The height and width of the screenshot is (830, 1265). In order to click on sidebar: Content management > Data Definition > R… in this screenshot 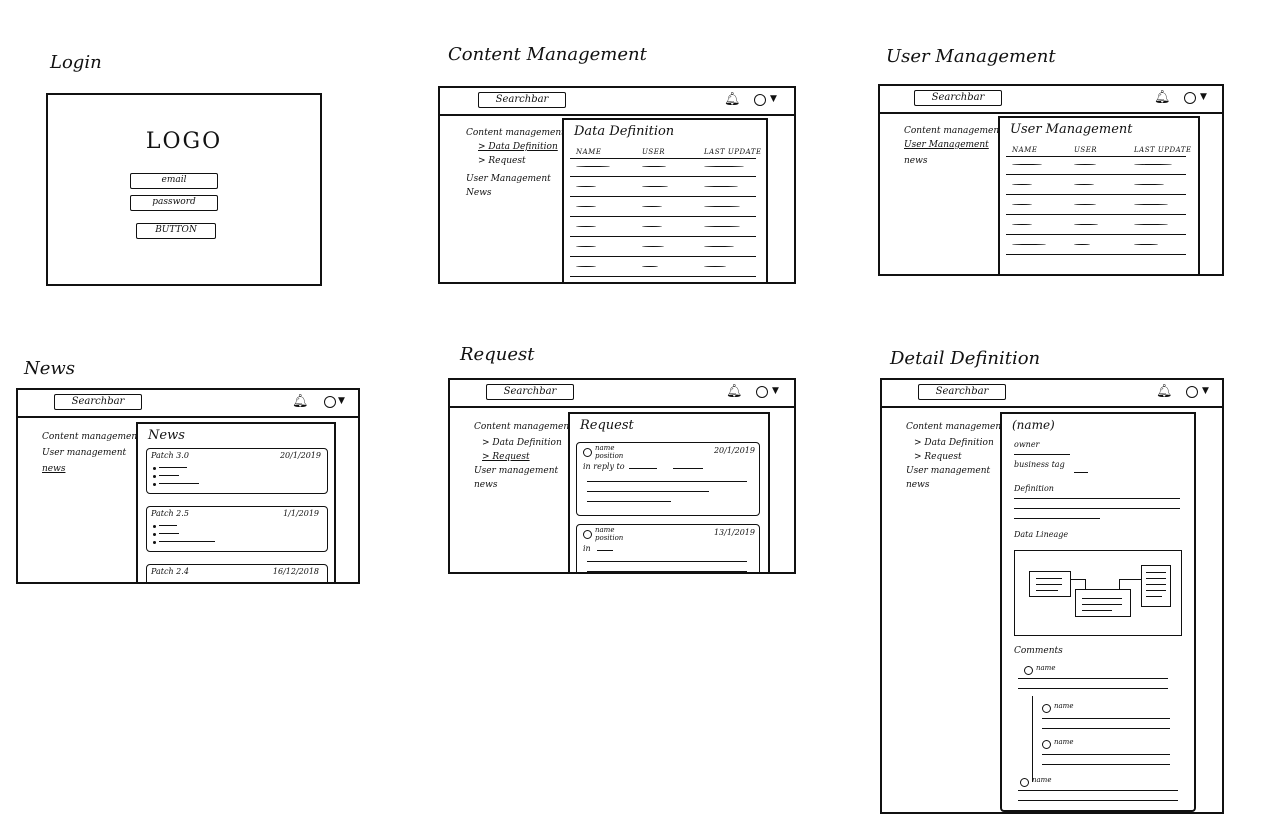, I will do `click(511, 490)`.